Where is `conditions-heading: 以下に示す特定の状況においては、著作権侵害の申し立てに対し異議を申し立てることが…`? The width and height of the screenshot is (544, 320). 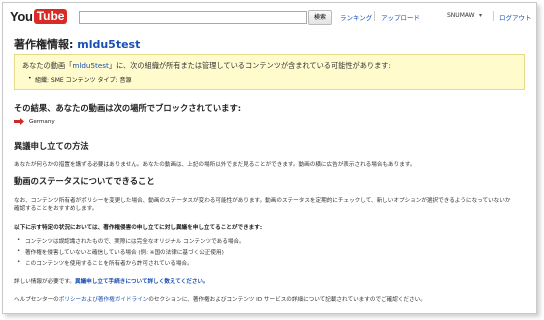 conditions-heading: 以下に示す特定の状況においては、著作権侵害の申し立てに対し異議を申し立てることが… is located at coordinates (138, 228).